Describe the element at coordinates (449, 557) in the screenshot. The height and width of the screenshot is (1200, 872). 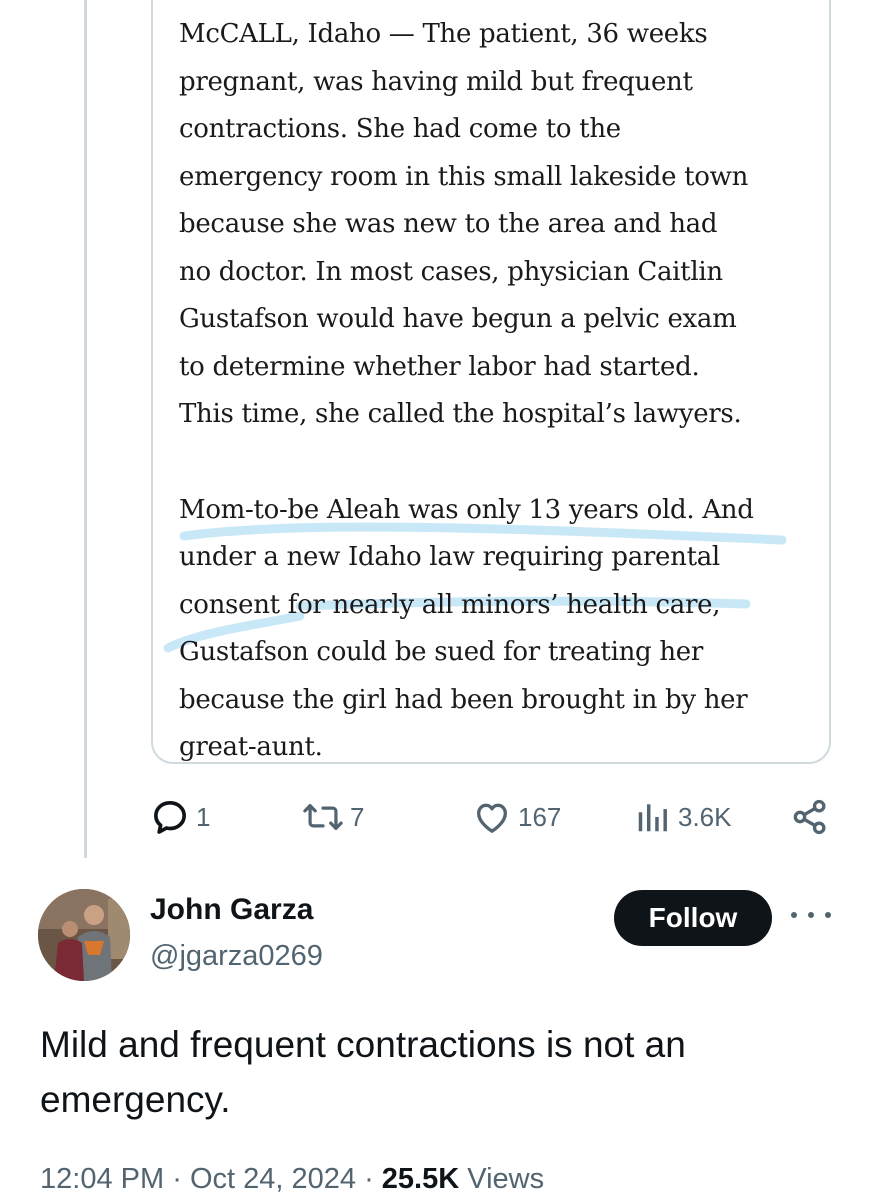
I see `article-line: under a new Idaho law requiring parental` at that location.